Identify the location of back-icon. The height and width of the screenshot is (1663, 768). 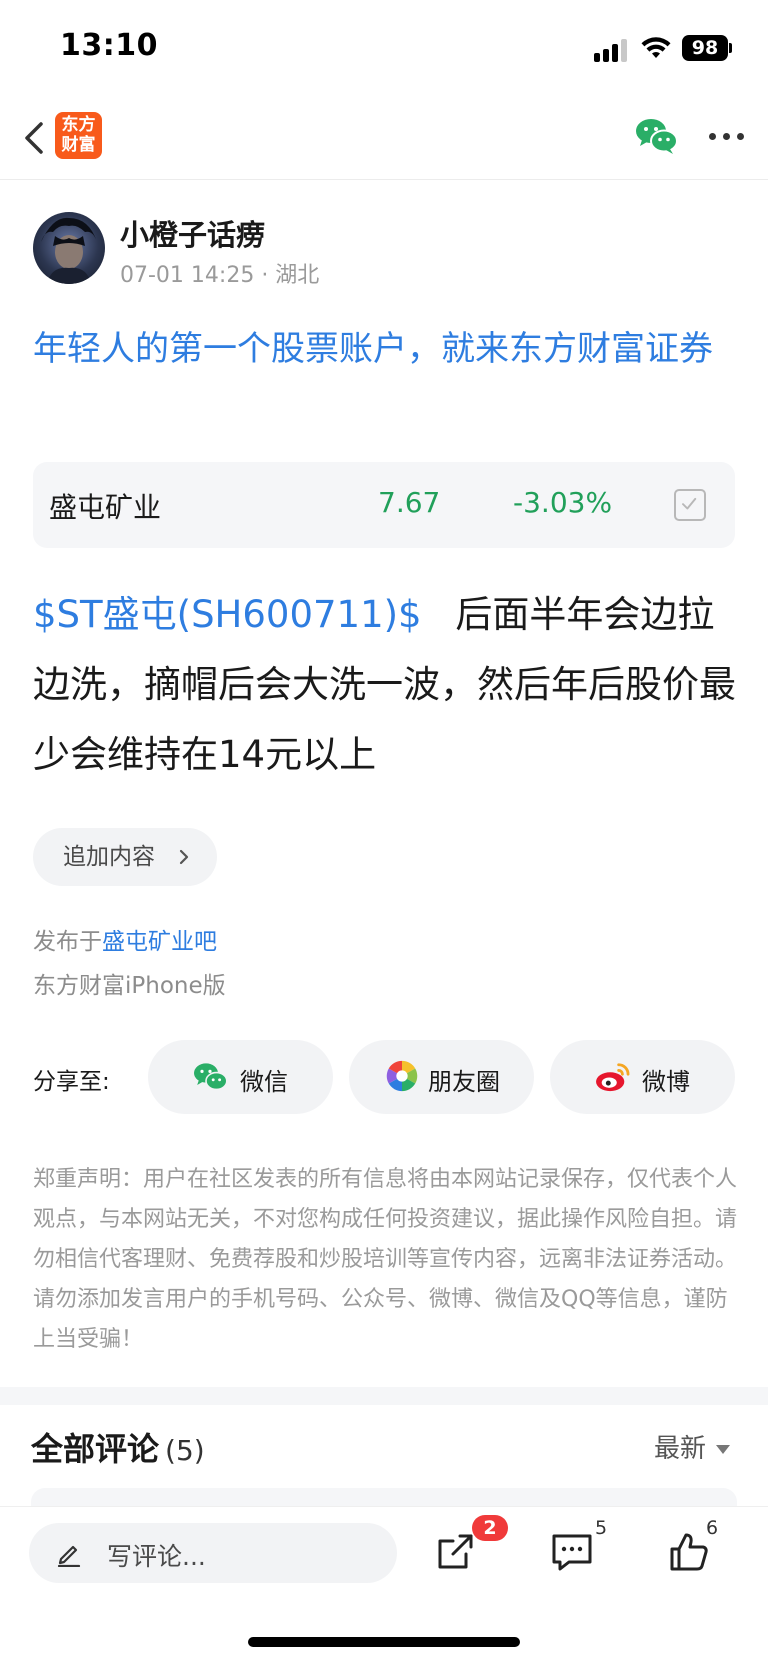
(36, 138).